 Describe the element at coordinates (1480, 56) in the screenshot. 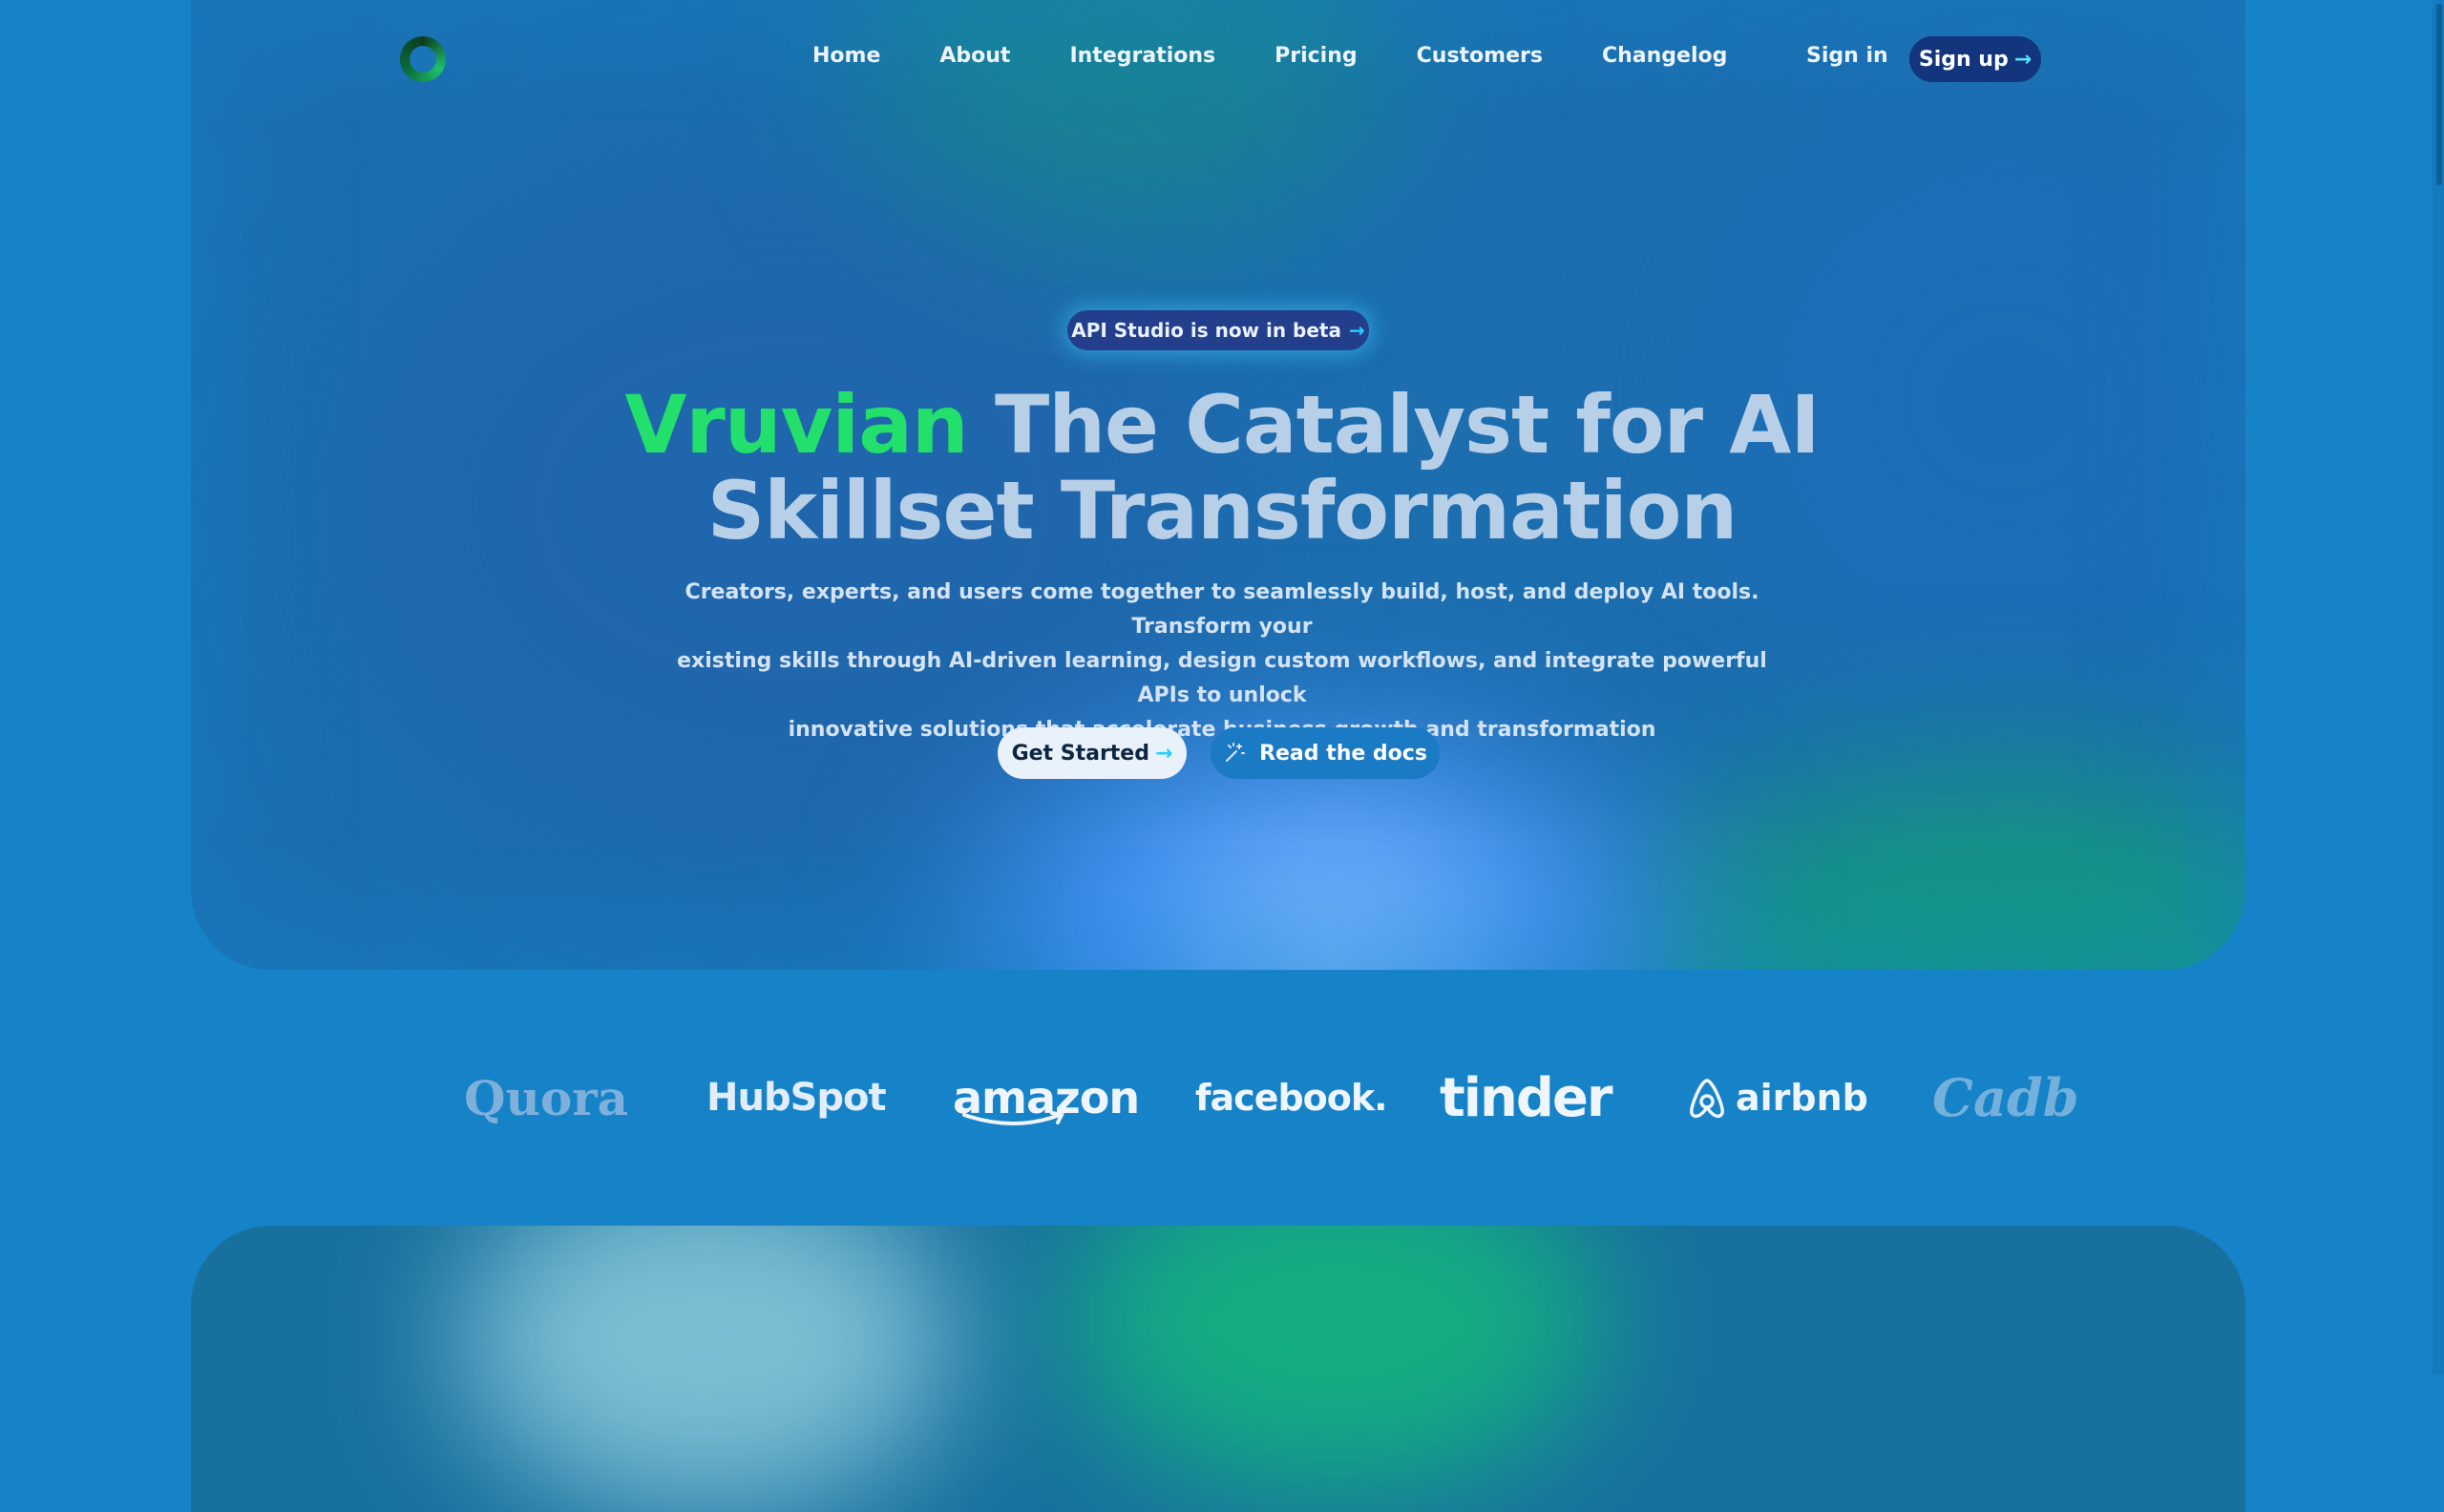

I see `nav-link-customers: Customers` at that location.